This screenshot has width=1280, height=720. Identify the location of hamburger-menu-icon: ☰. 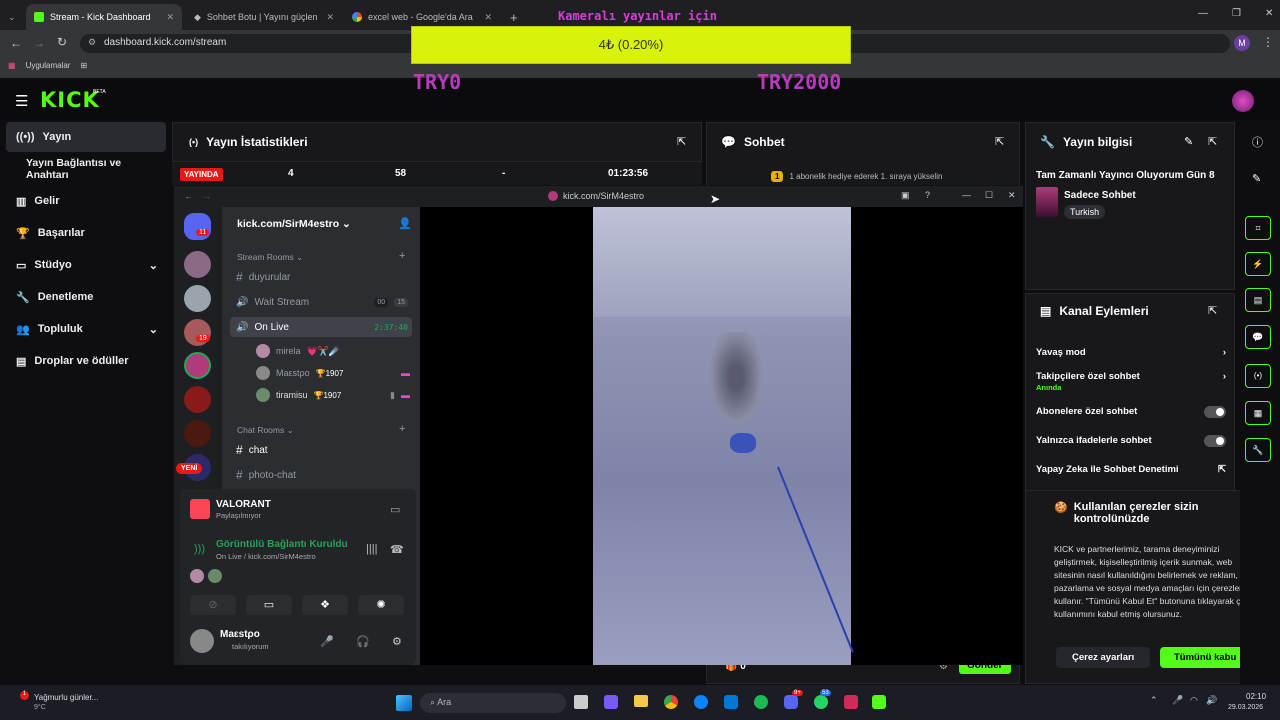
(21, 101).